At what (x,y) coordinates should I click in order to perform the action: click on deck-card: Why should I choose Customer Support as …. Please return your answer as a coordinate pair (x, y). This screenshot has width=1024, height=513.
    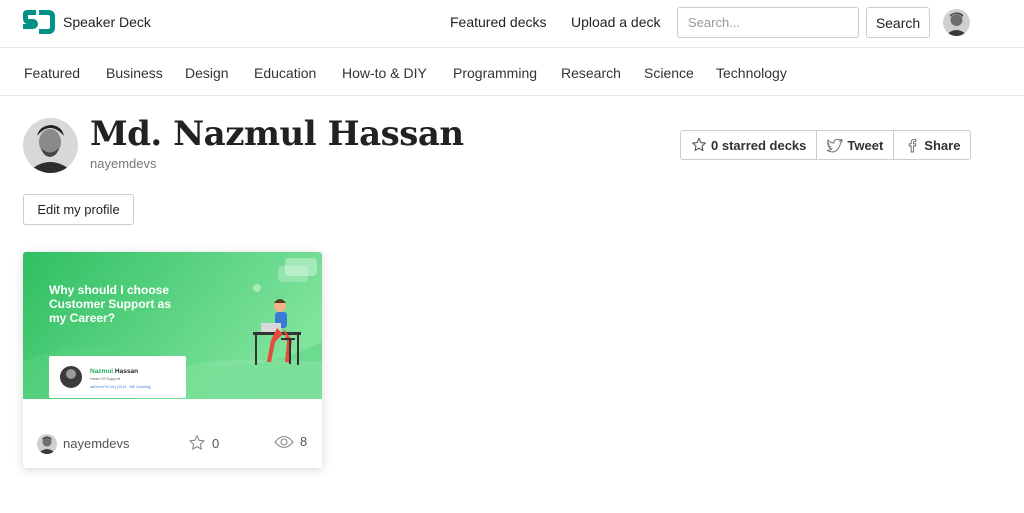
    Looking at the image, I should click on (172, 360).